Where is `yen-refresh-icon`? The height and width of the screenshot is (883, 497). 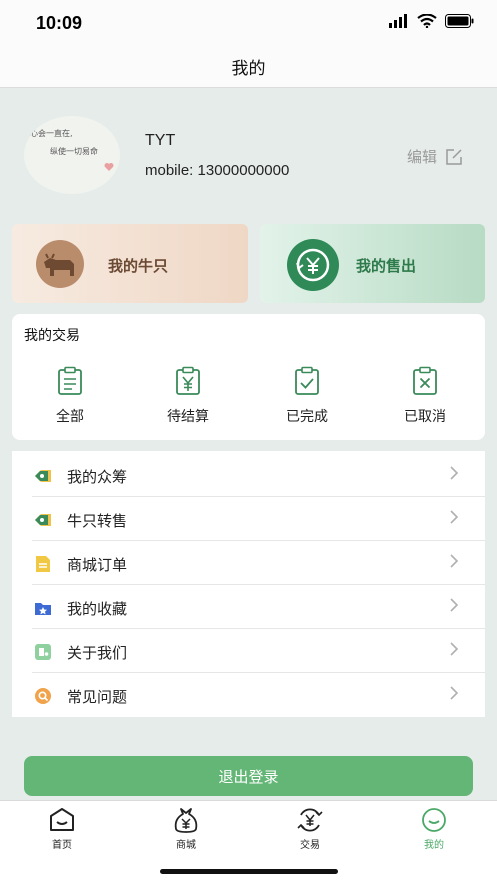
yen-refresh-icon is located at coordinates (313, 265).